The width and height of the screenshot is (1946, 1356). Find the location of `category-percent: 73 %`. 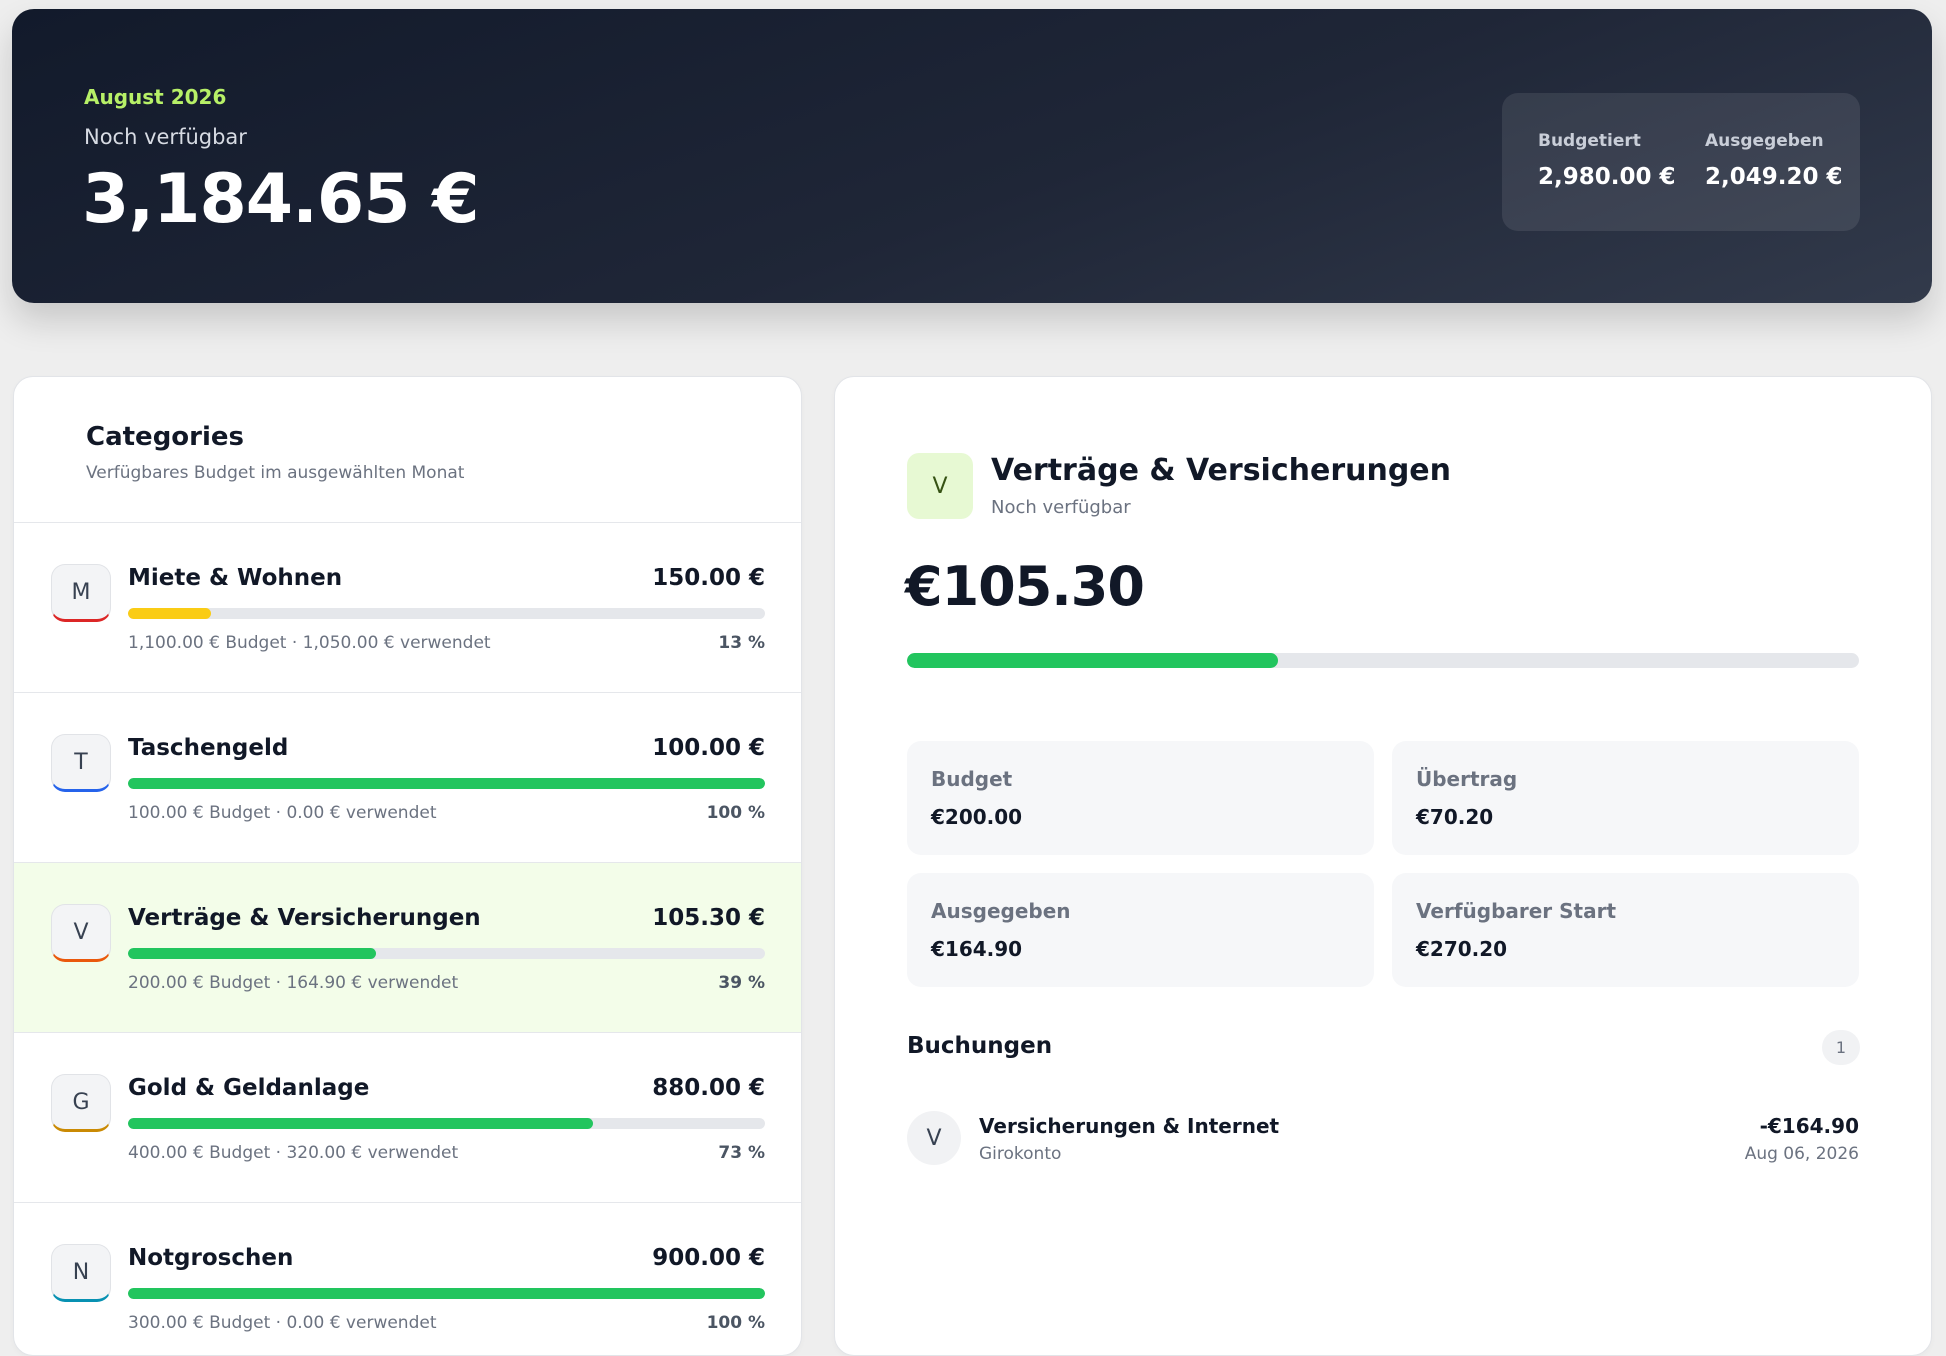

category-percent: 73 % is located at coordinates (741, 1153).